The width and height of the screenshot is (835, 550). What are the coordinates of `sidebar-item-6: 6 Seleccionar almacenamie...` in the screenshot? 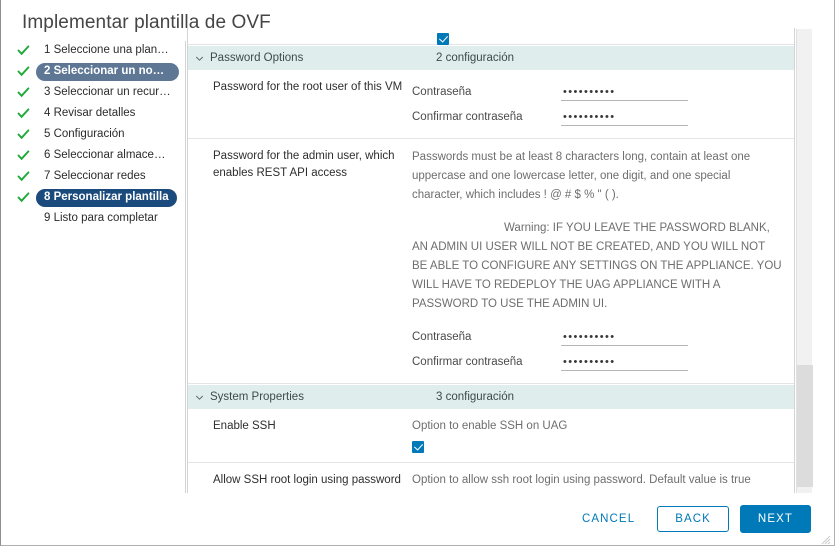 It's located at (93, 155).